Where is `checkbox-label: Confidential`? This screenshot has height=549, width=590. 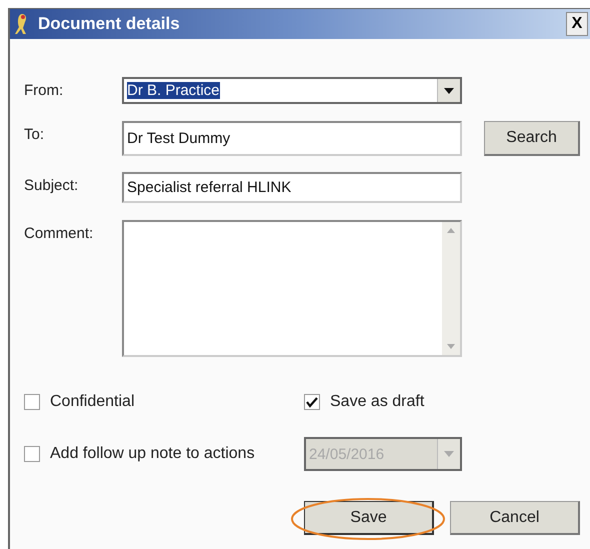 checkbox-label: Confidential is located at coordinates (92, 402).